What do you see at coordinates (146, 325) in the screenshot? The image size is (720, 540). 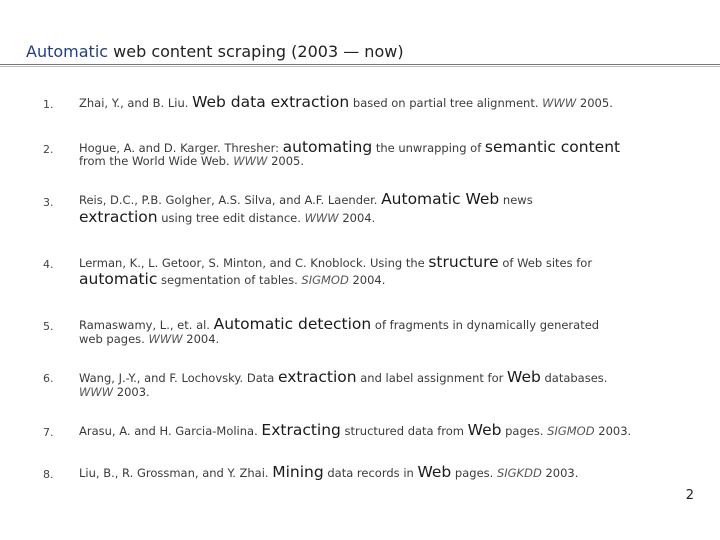 I see `authors: Ramaswamy, L., et. al.` at bounding box center [146, 325].